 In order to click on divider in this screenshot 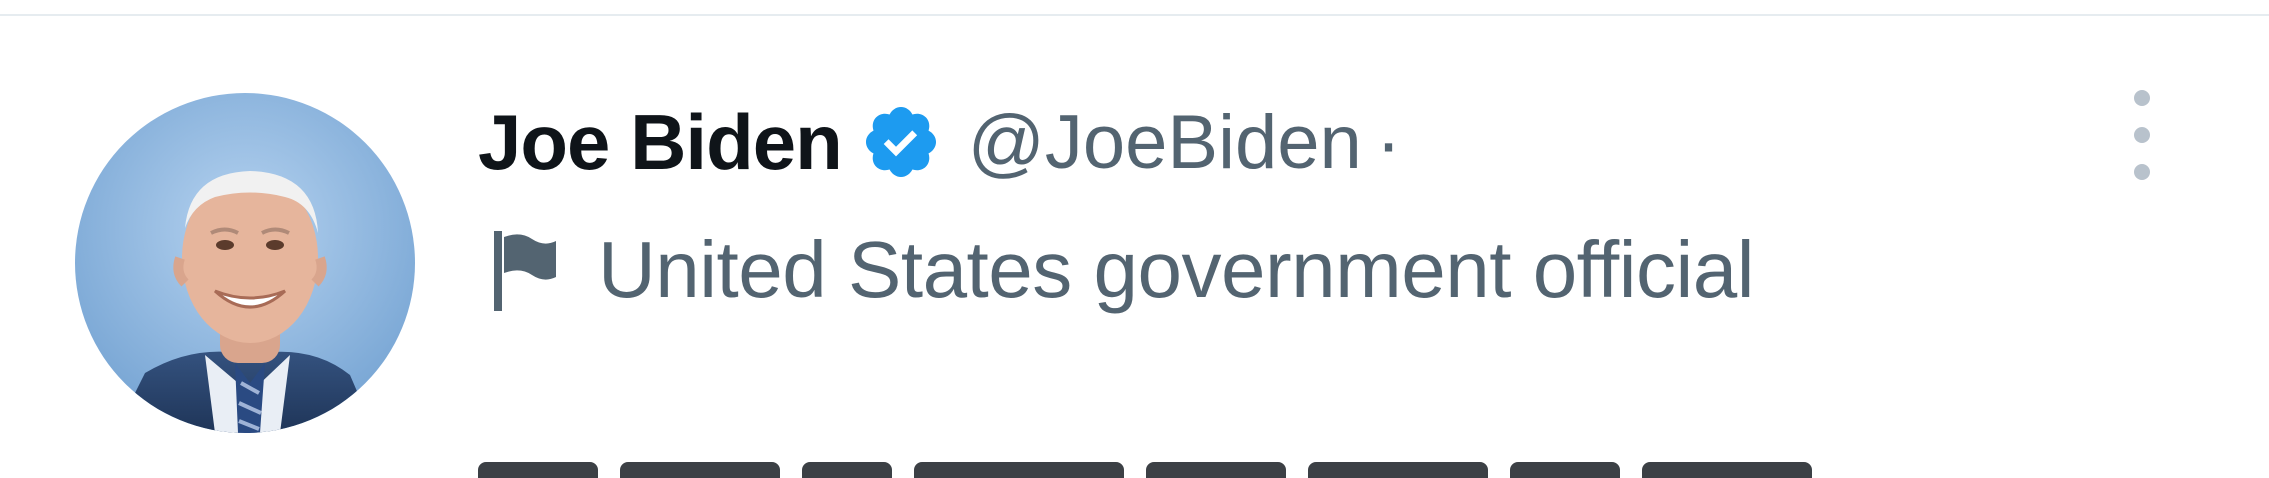, I will do `click(1134, 15)`.